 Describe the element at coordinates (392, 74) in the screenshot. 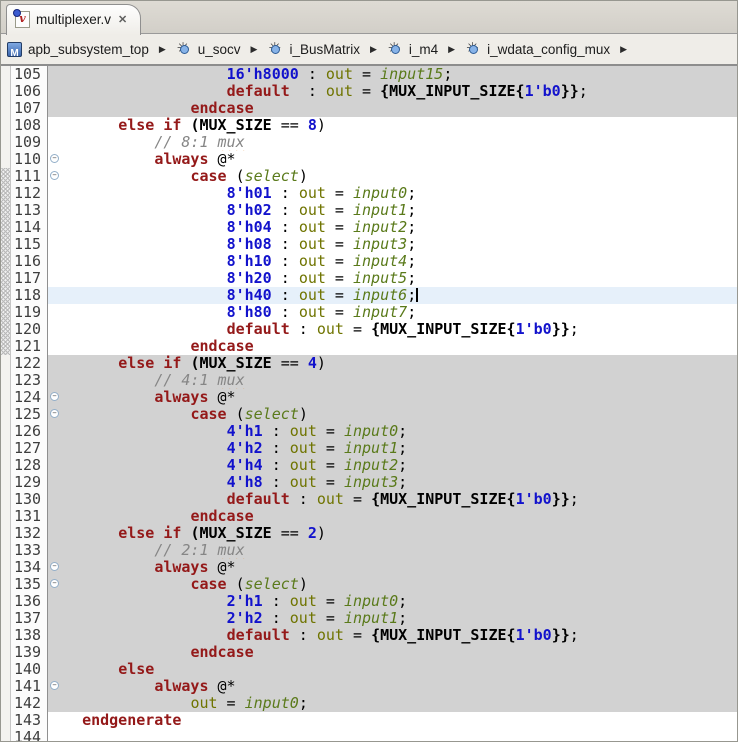

I see `code-line-body: 16'h8000 : out = input15;` at that location.